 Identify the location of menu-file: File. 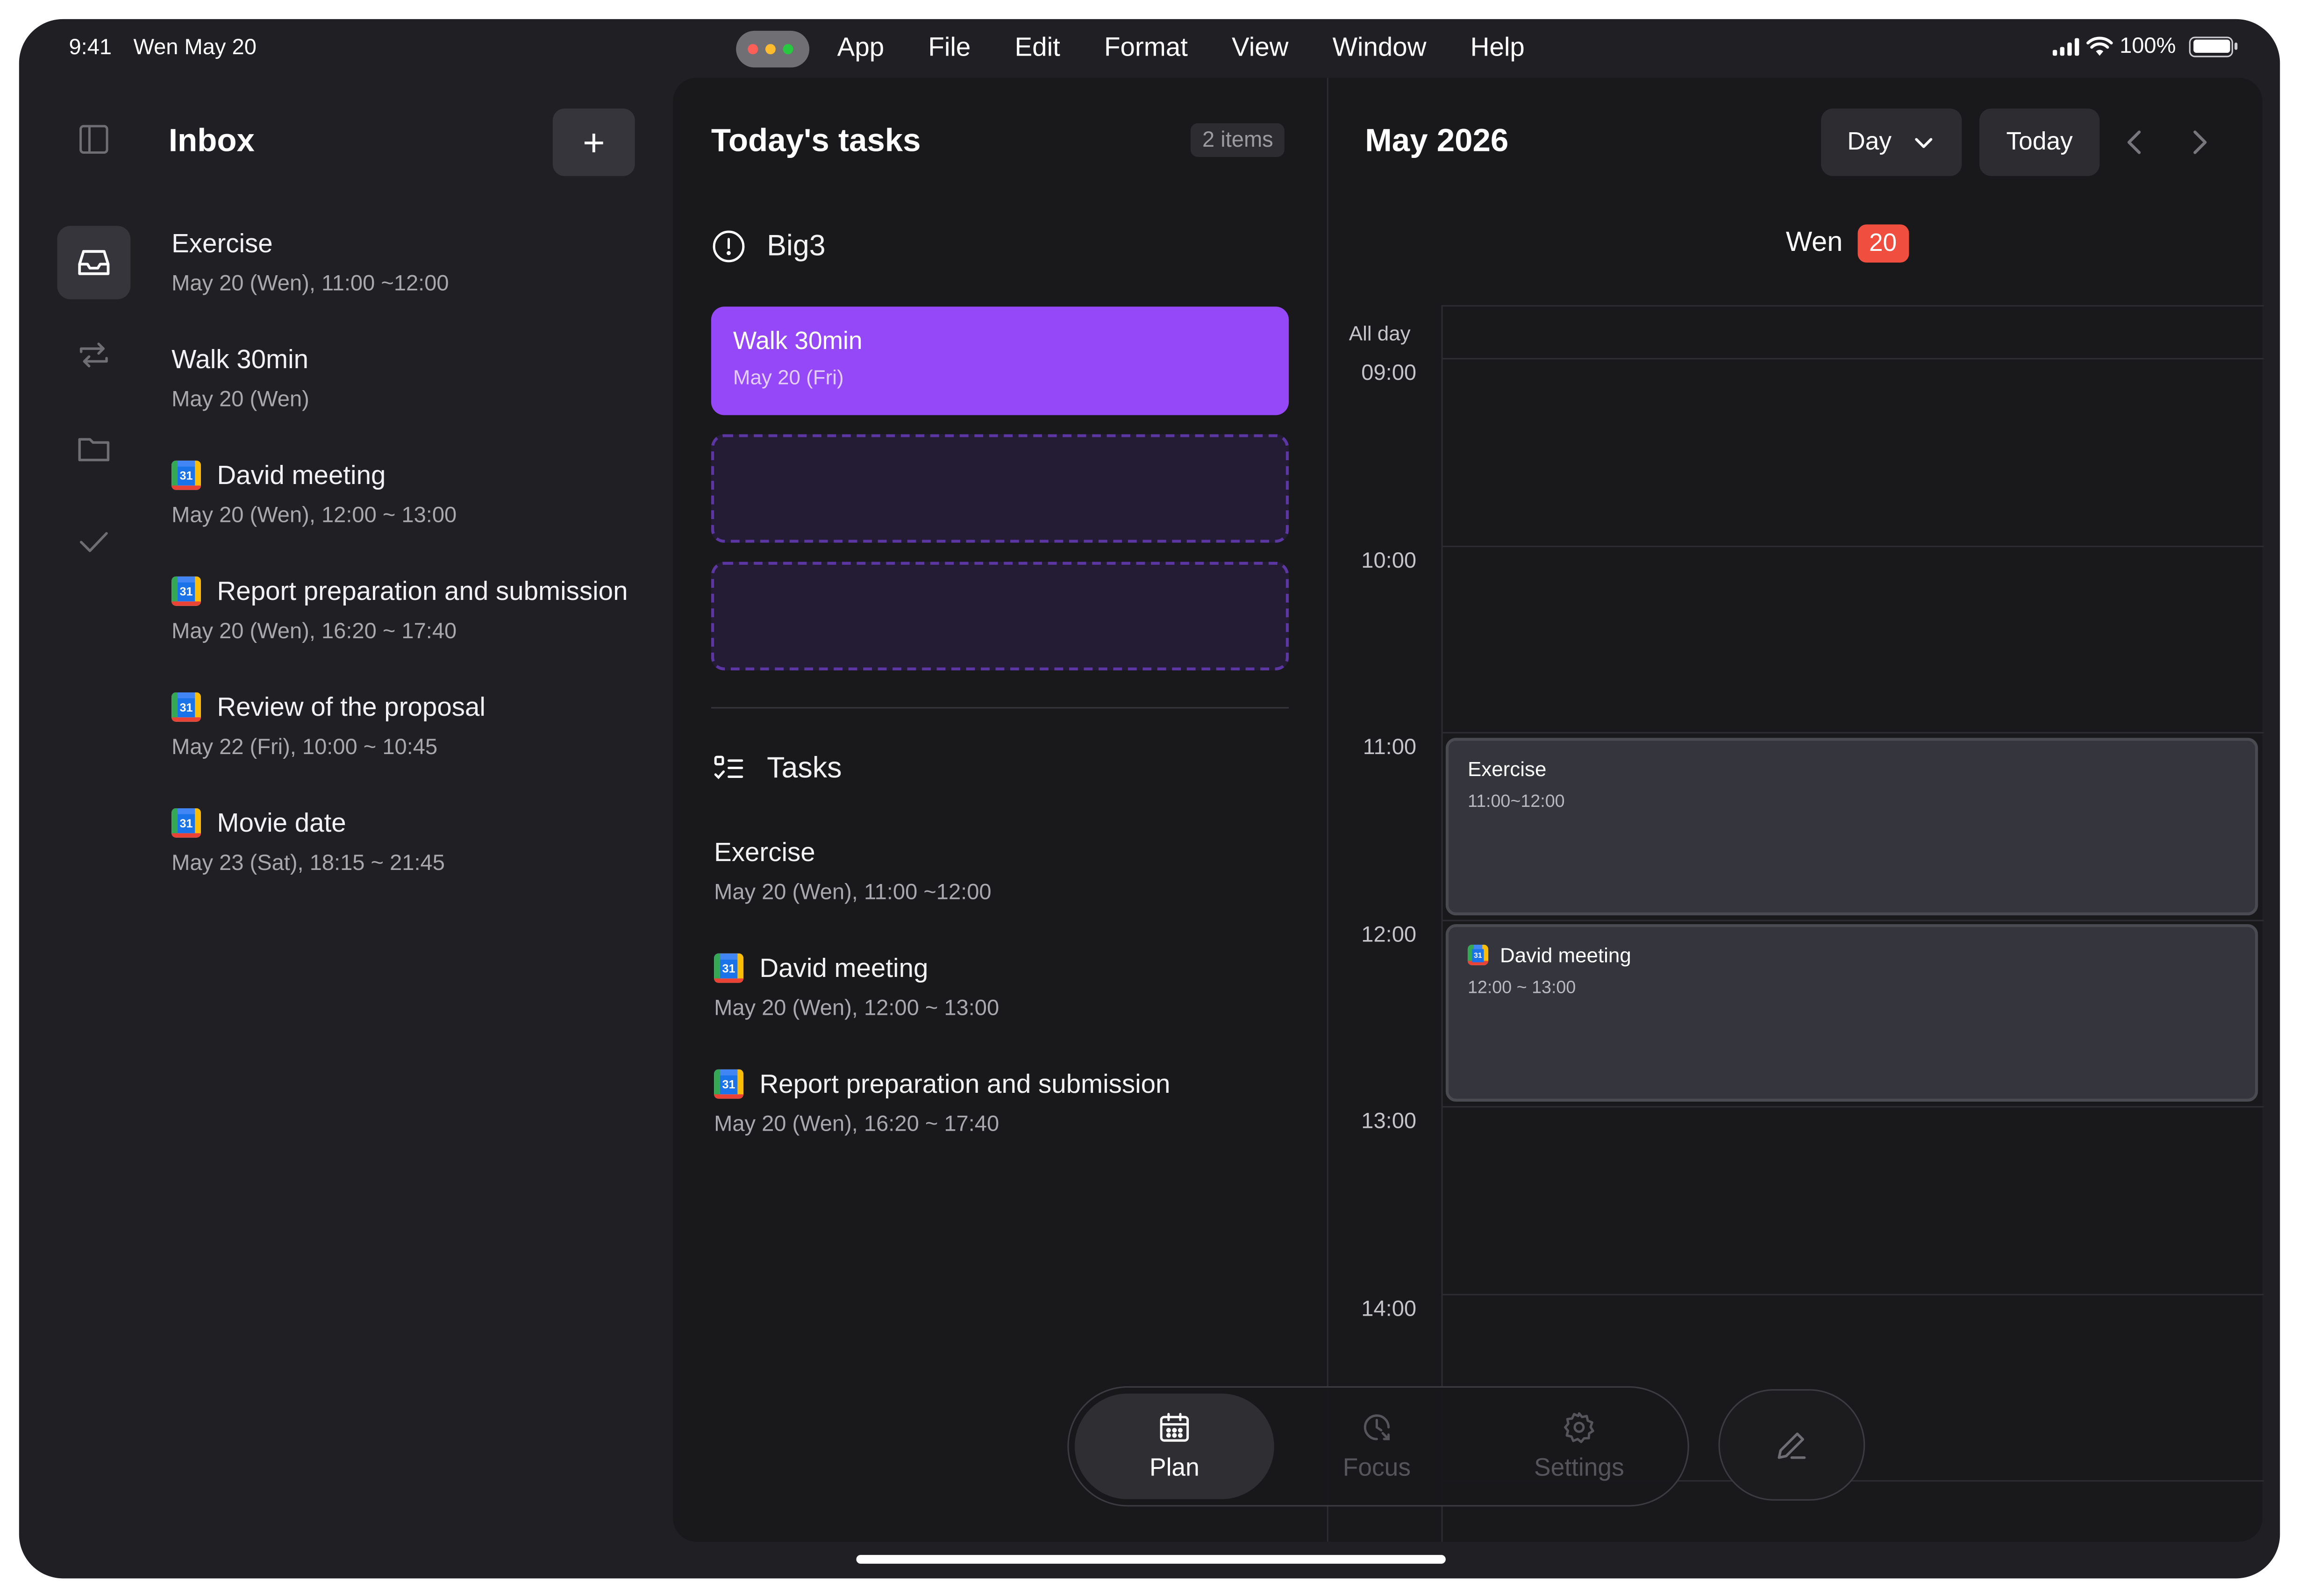
(949, 48).